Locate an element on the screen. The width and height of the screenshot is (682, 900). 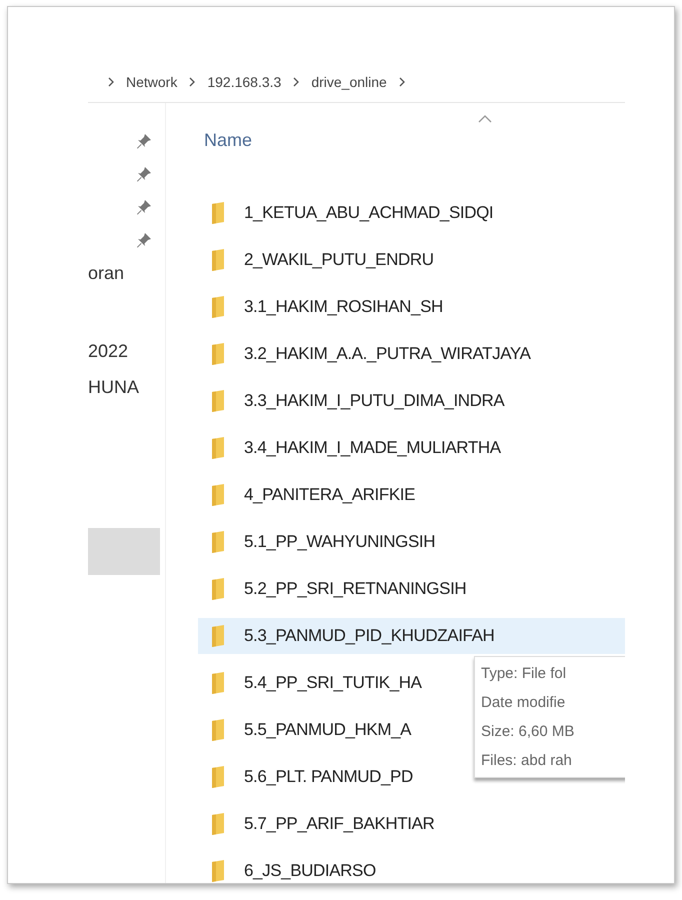
folder-row: 6_JS_BUDIARSO is located at coordinates (411, 868).